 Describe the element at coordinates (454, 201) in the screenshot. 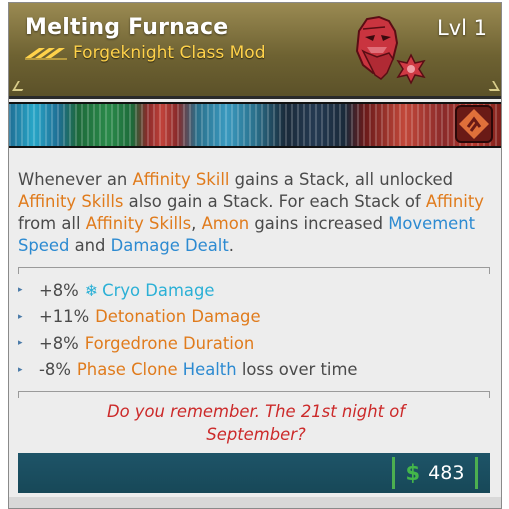

I see `affinity-keyword: Affinity` at that location.